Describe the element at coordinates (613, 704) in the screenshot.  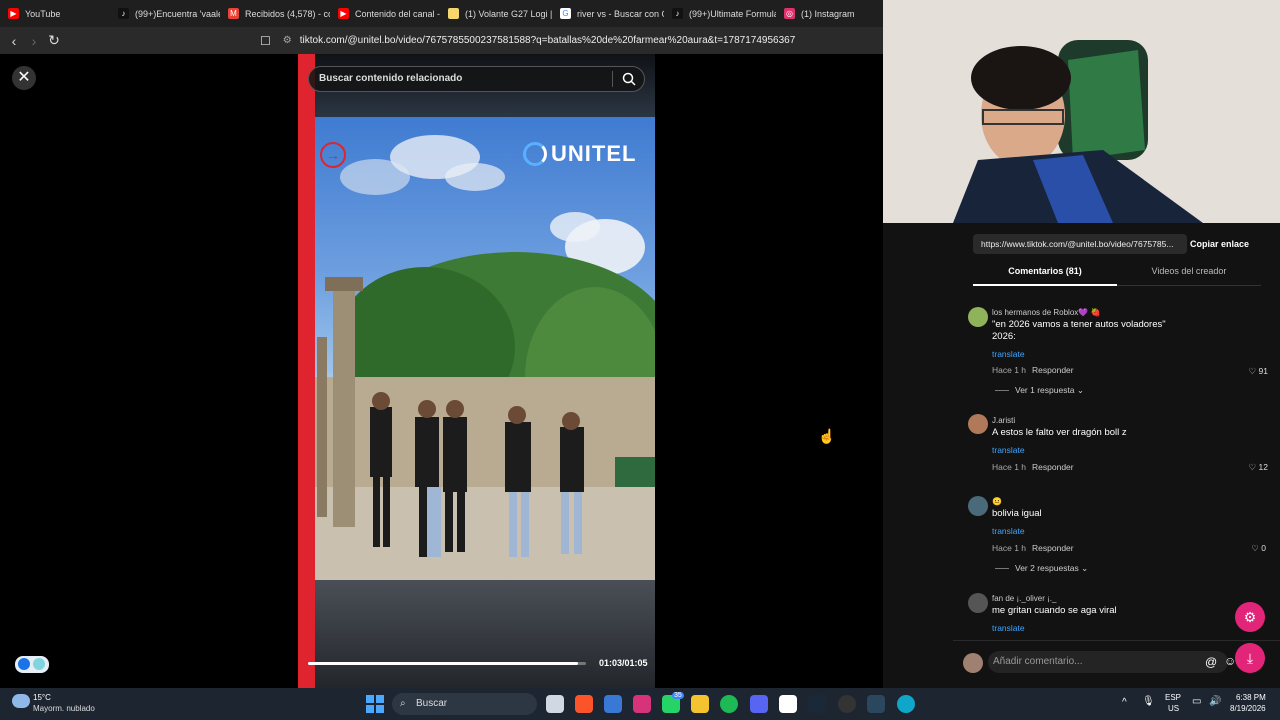
I see `store-icon` at that location.